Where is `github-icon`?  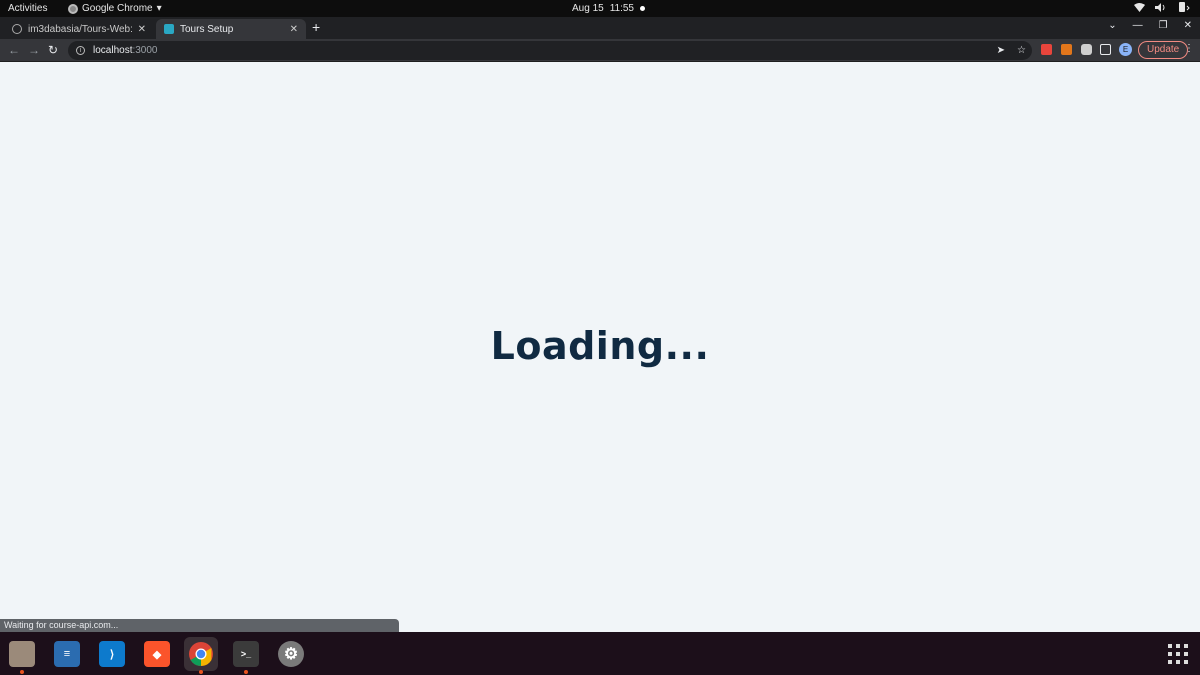
github-icon is located at coordinates (17, 29).